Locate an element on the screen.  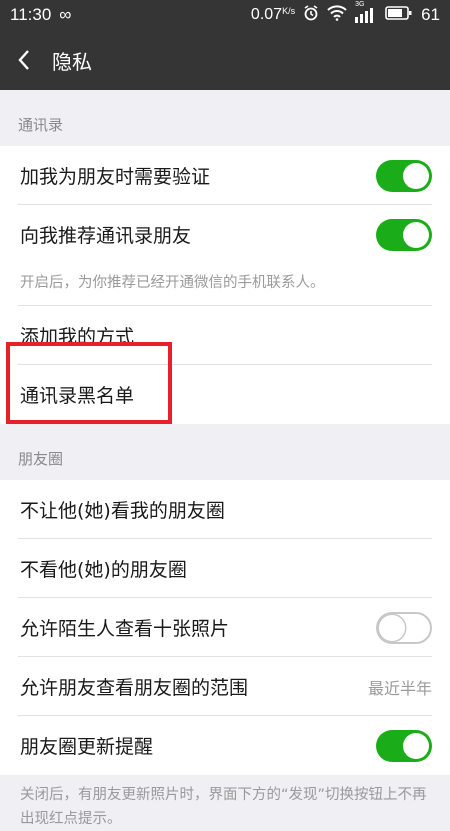
blacklist-row: 通讯录黑名单 is located at coordinates (225, 394).